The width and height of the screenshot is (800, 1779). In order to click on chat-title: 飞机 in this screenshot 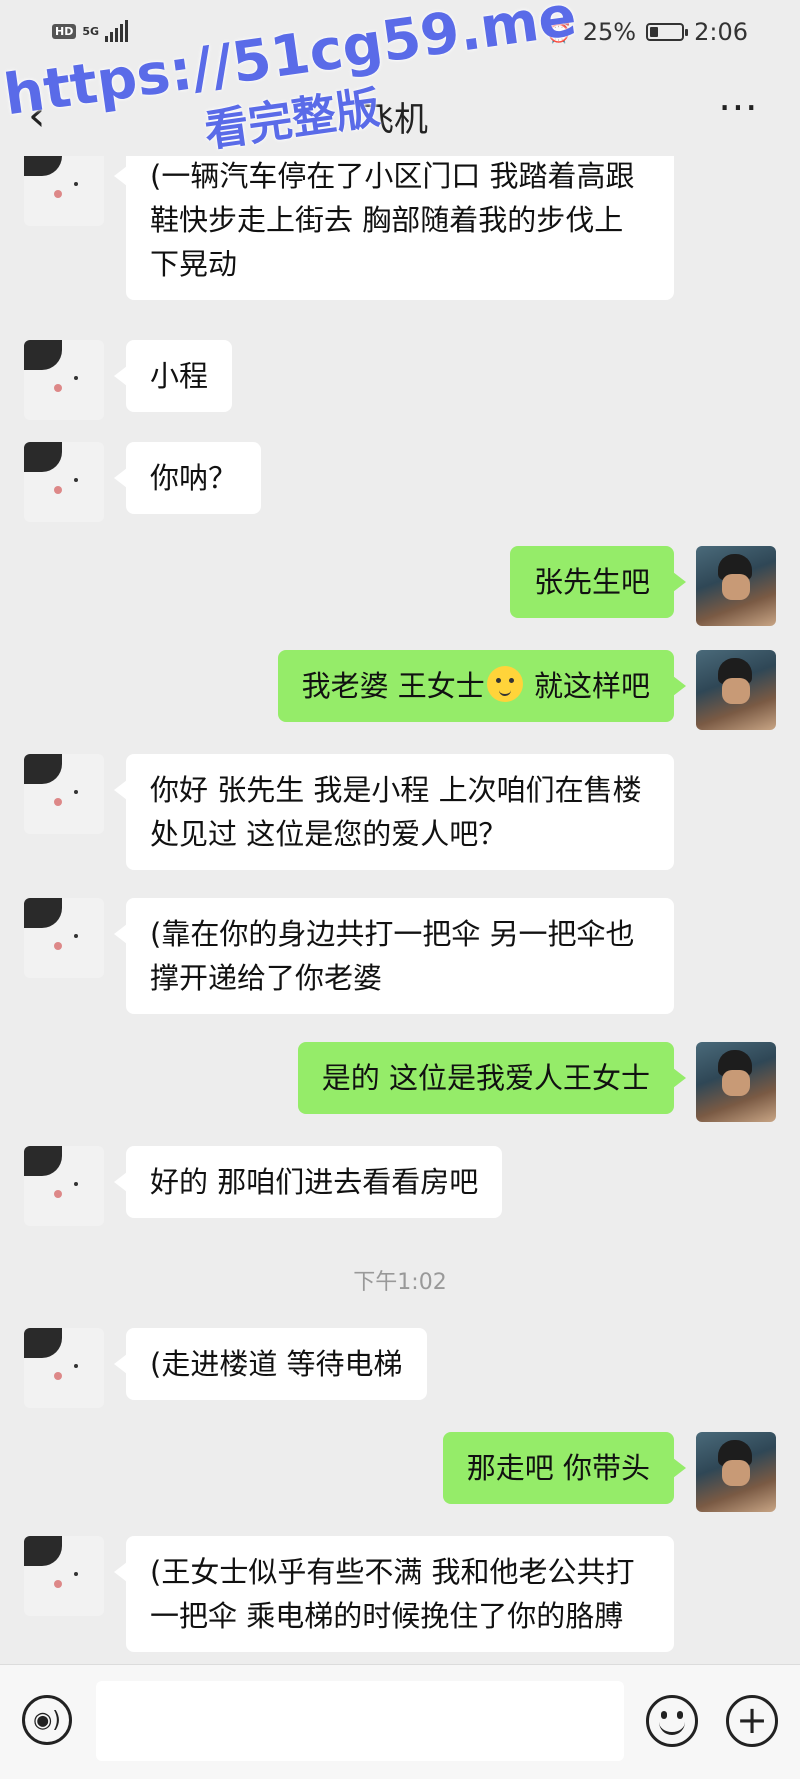, I will do `click(394, 120)`.